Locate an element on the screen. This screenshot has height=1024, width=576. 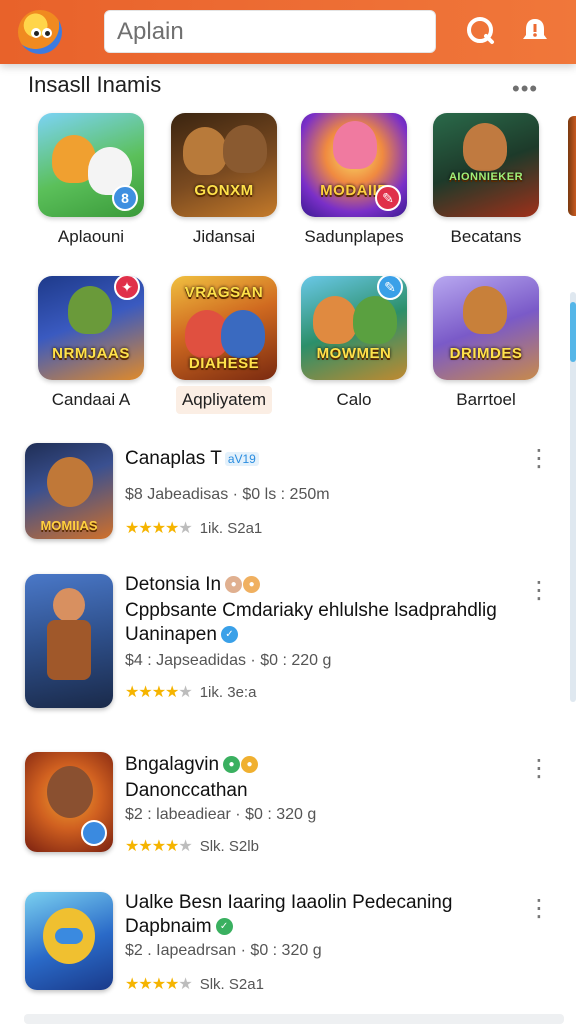
badge-icon: ✦ is located at coordinates (127, 288).